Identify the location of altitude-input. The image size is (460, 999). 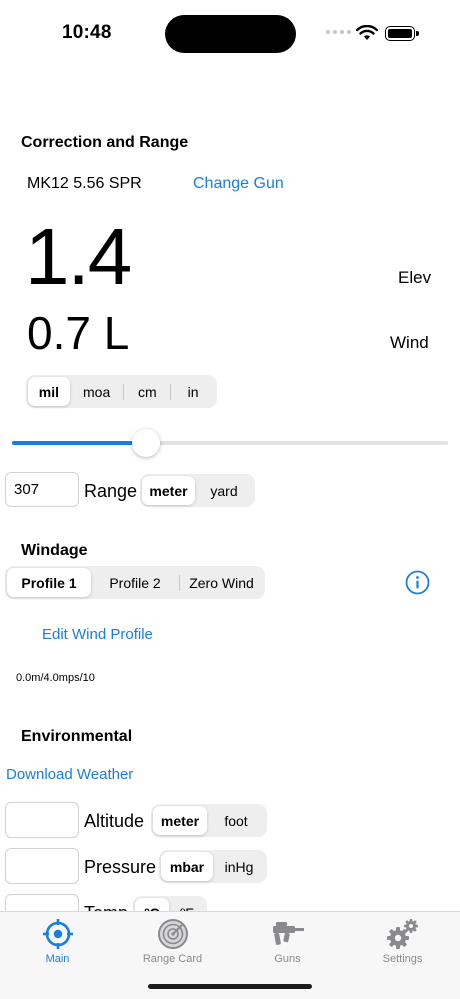
(42, 820).